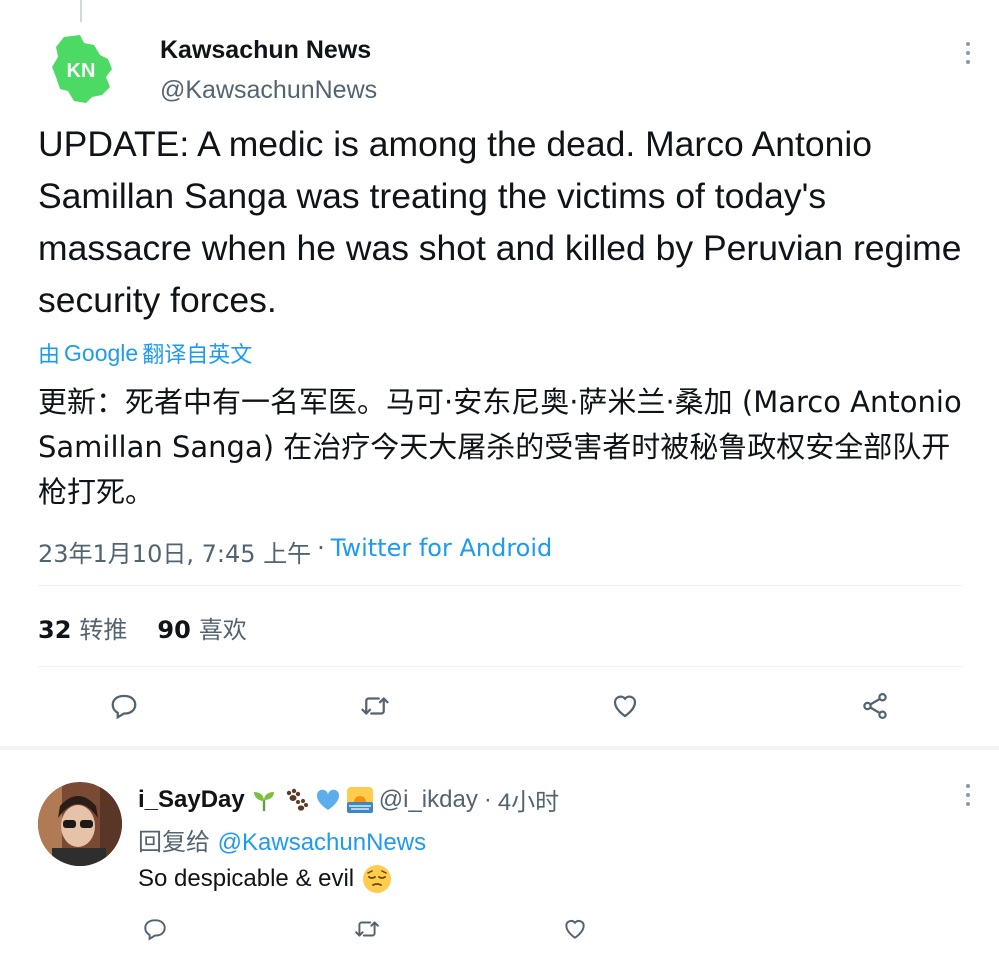  I want to click on retweet-button, so click(375, 706).